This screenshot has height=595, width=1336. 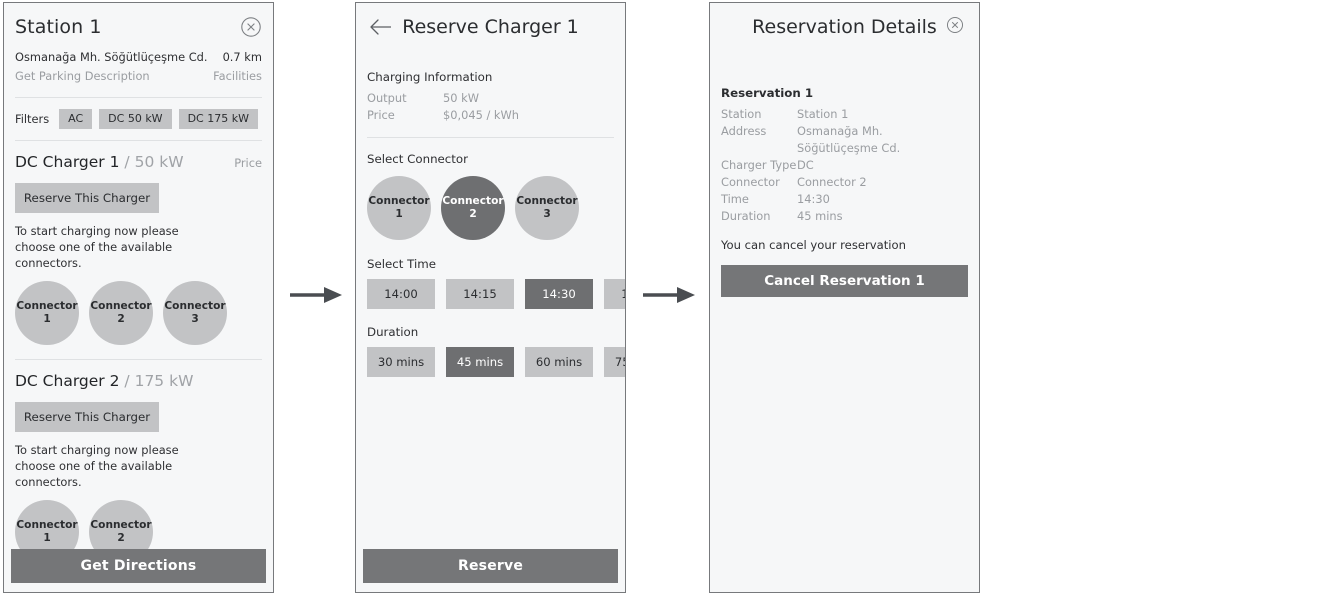 I want to click on info-row-price: Price $0,045 / kWh, so click(x=490, y=115).